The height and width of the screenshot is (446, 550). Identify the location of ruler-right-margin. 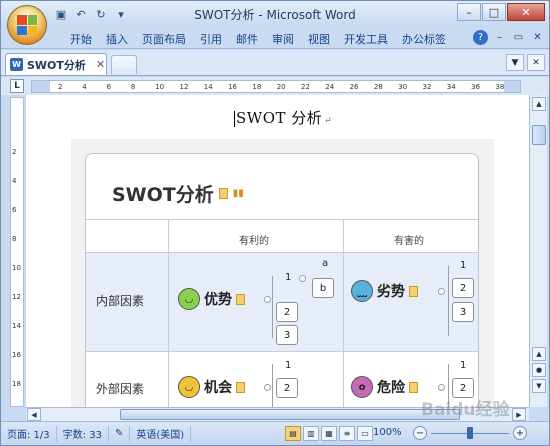
(512, 86).